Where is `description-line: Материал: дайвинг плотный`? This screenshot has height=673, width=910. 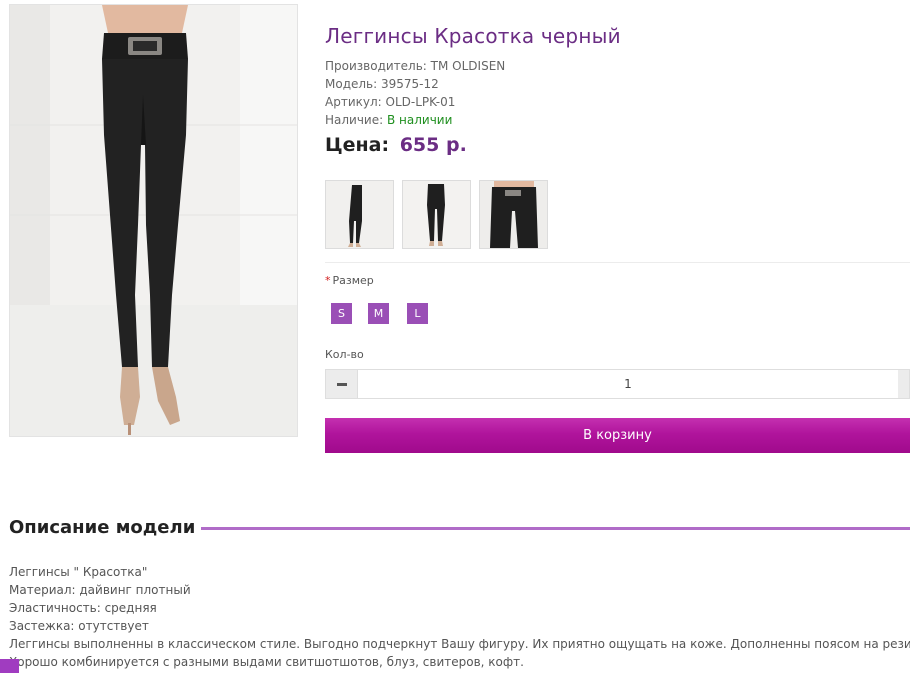 description-line: Материал: дайвинг плотный is located at coordinates (100, 590).